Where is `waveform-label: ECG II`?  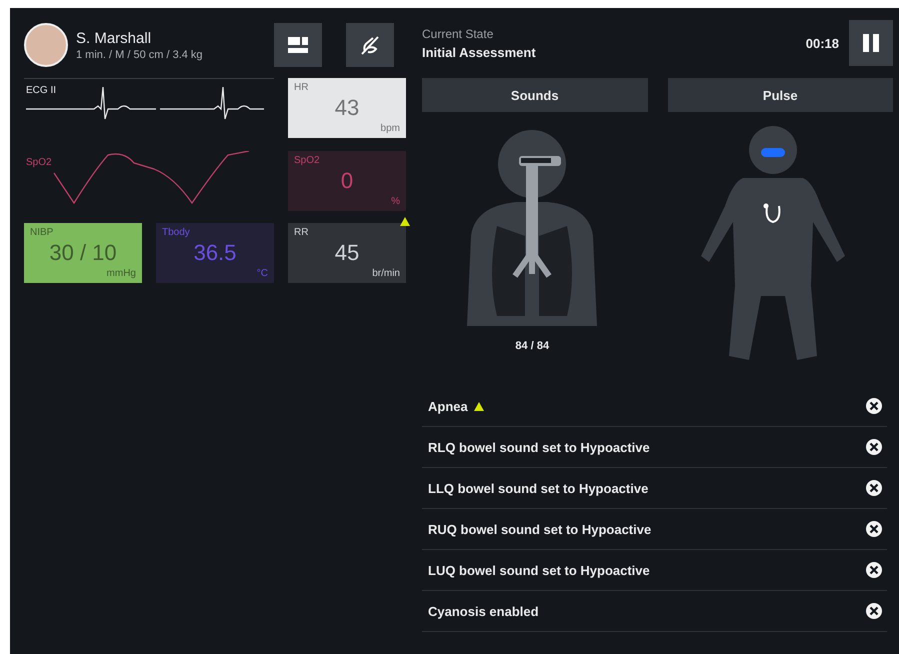
waveform-label: ECG II is located at coordinates (41, 90).